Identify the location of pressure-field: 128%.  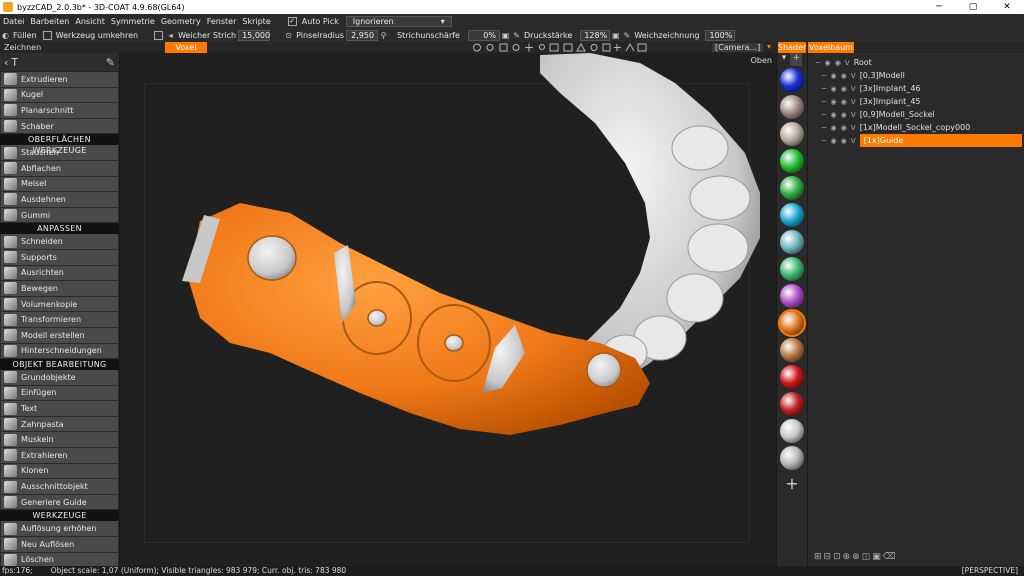
(595, 35).